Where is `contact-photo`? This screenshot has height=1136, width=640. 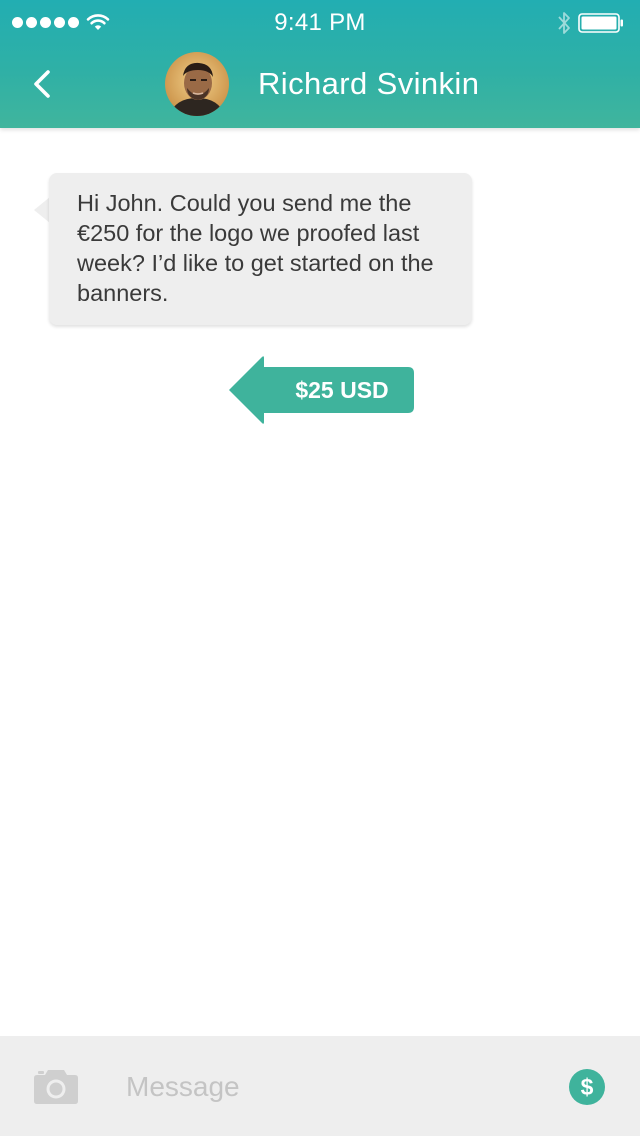
contact-photo is located at coordinates (197, 84).